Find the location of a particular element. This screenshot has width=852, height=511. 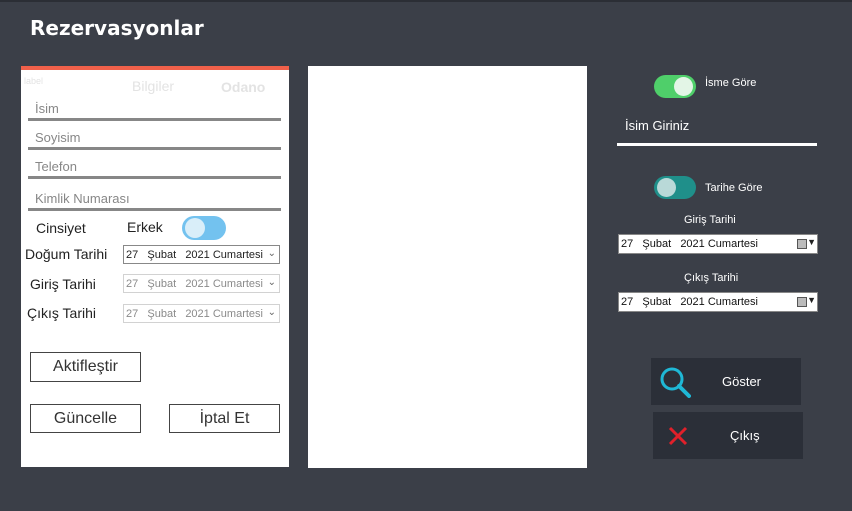

cikis-tarihi-value: 27 Şubat 2021 Cumartesi is located at coordinates (194, 314).